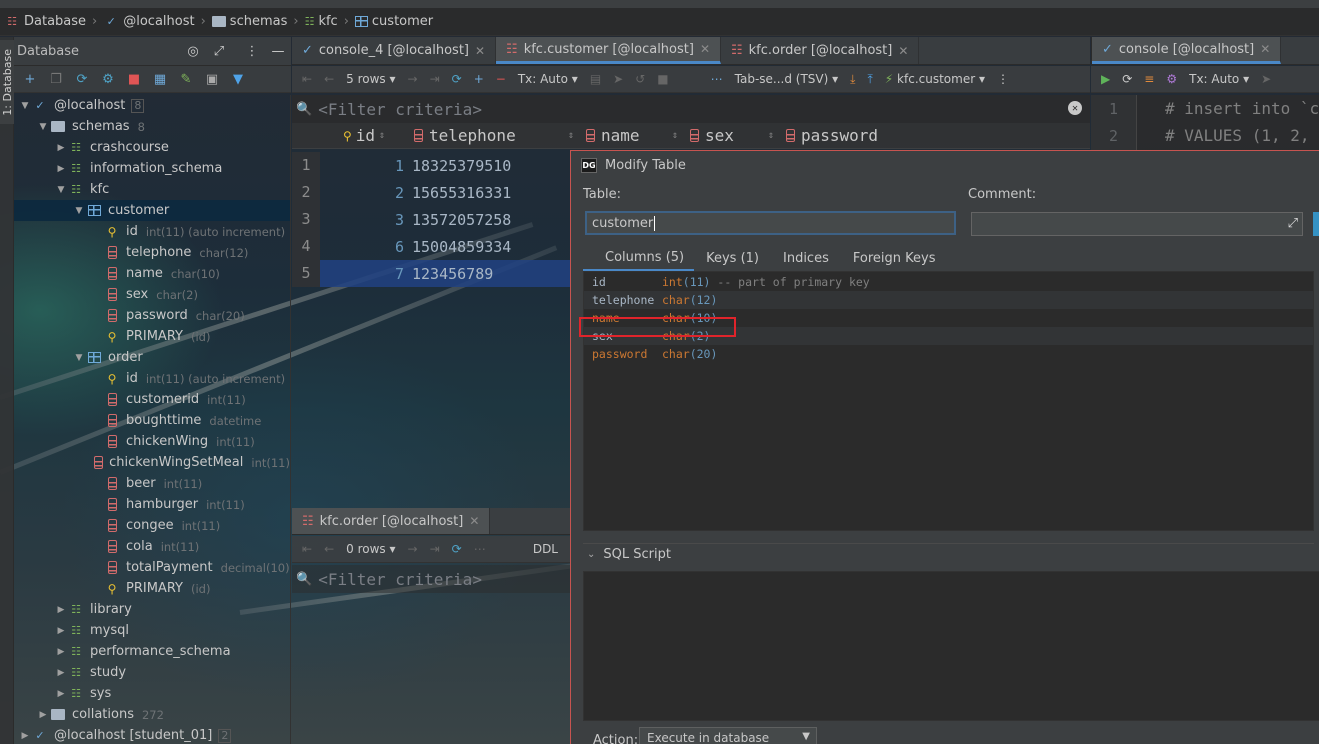  What do you see at coordinates (152, 399) in the screenshot?
I see `tree-item: customerid int(11)` at bounding box center [152, 399].